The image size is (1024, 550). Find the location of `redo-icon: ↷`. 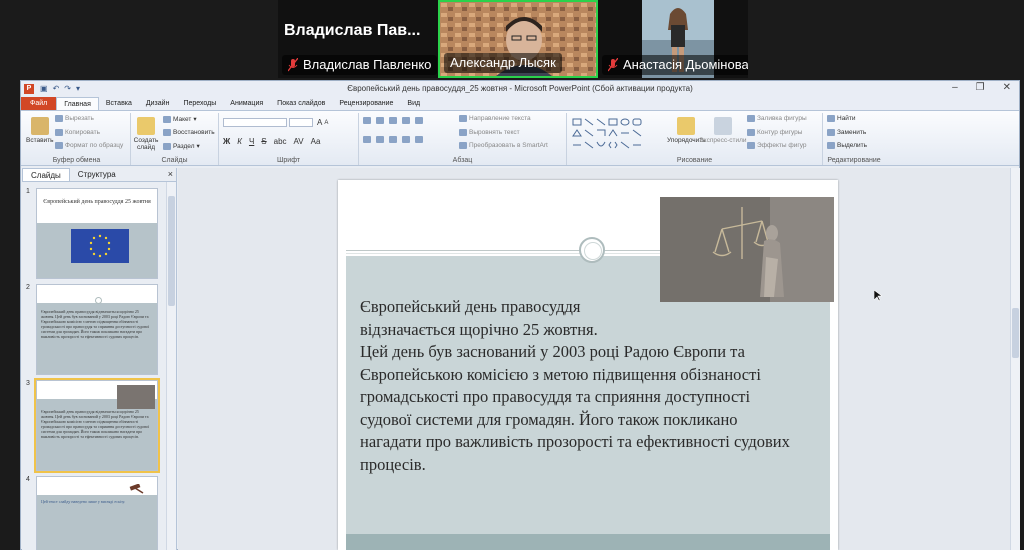

redo-icon: ↷ is located at coordinates (67, 88).